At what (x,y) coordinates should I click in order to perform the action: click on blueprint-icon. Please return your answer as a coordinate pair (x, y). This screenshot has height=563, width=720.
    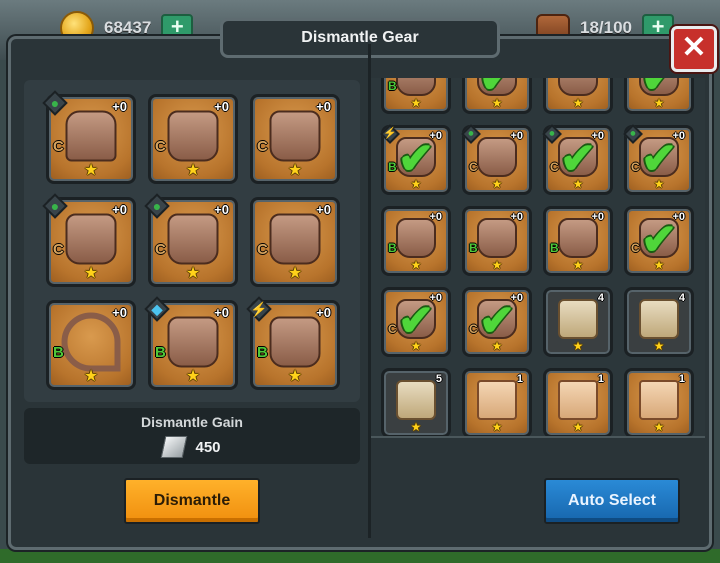
    Looking at the image, I should click on (578, 319).